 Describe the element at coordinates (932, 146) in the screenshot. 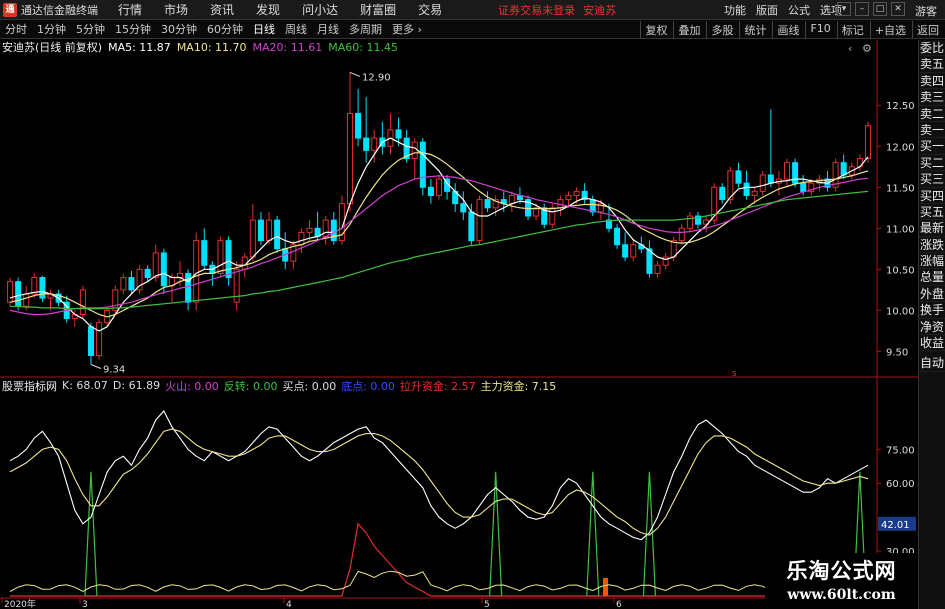

I see `rp-buy1: 买一` at that location.